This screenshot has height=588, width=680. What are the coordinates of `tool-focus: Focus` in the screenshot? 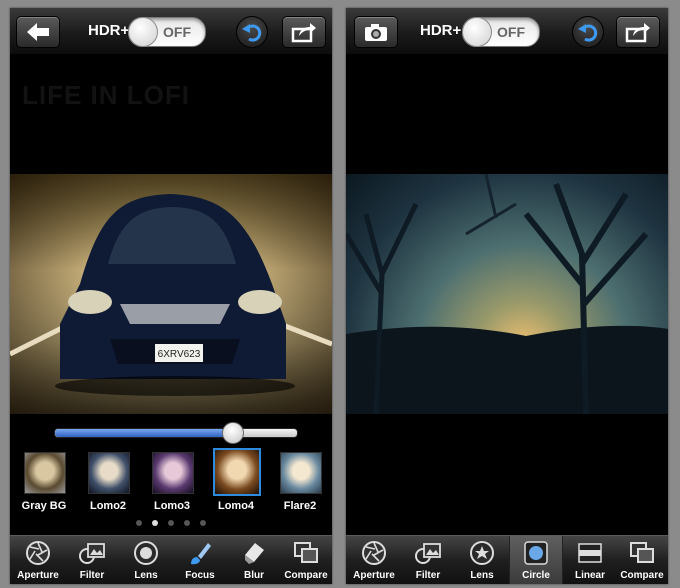 It's located at (200, 560).